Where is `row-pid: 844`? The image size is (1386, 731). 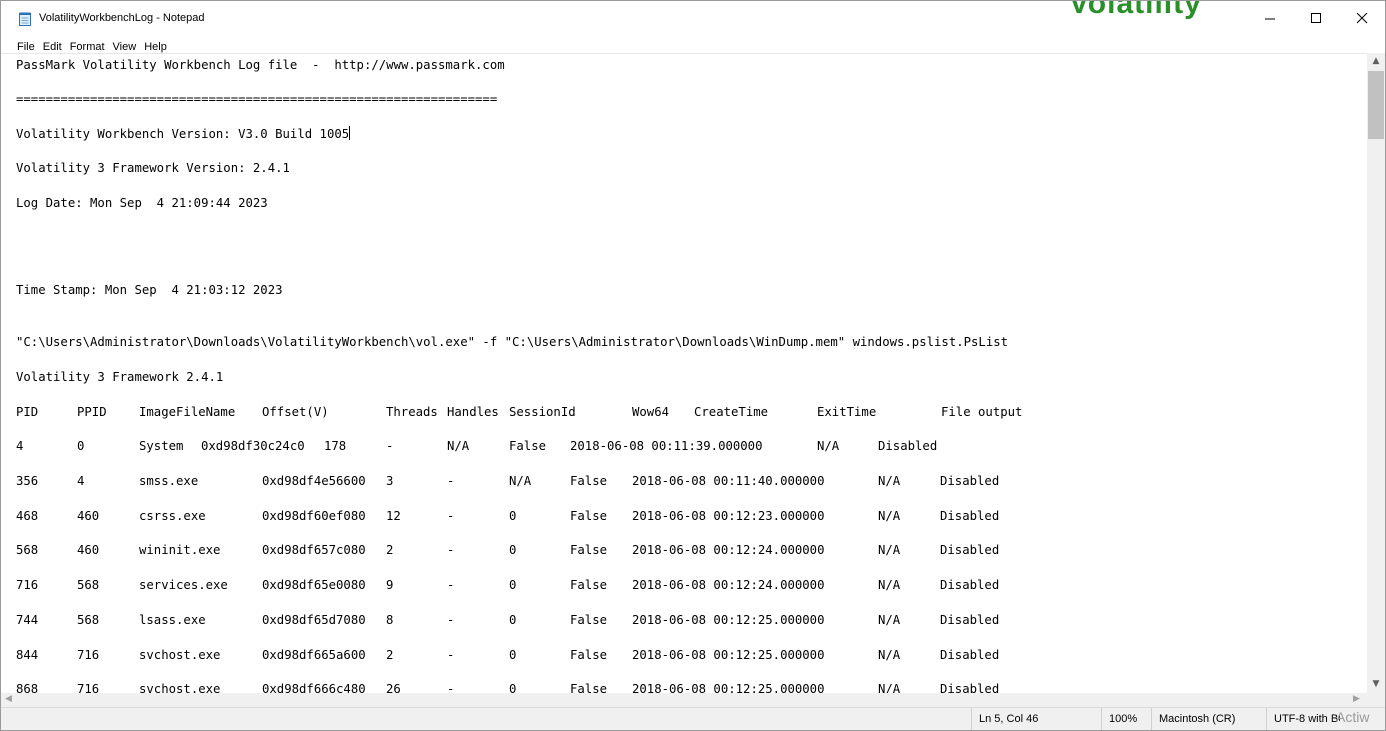 row-pid: 844 is located at coordinates (27, 654).